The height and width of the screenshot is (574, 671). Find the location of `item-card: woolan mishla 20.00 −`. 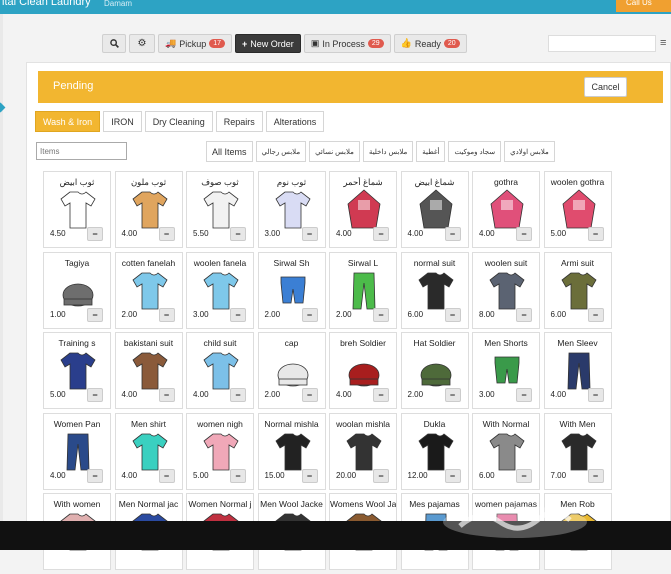

item-card: woolan mishla 20.00 − is located at coordinates (363, 451).